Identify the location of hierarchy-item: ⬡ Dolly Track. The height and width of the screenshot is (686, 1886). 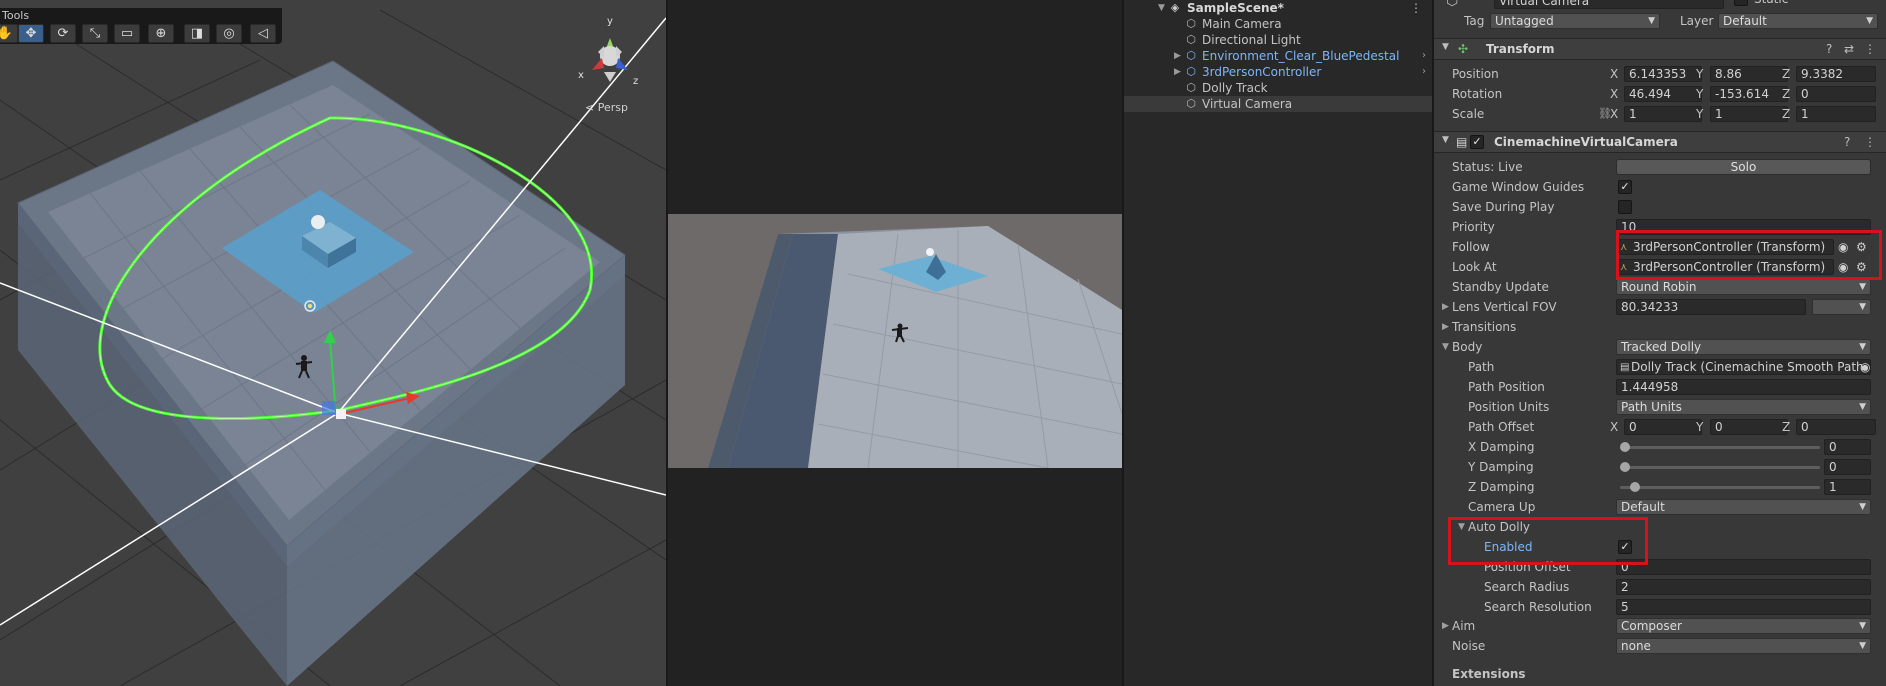
(1278, 88).